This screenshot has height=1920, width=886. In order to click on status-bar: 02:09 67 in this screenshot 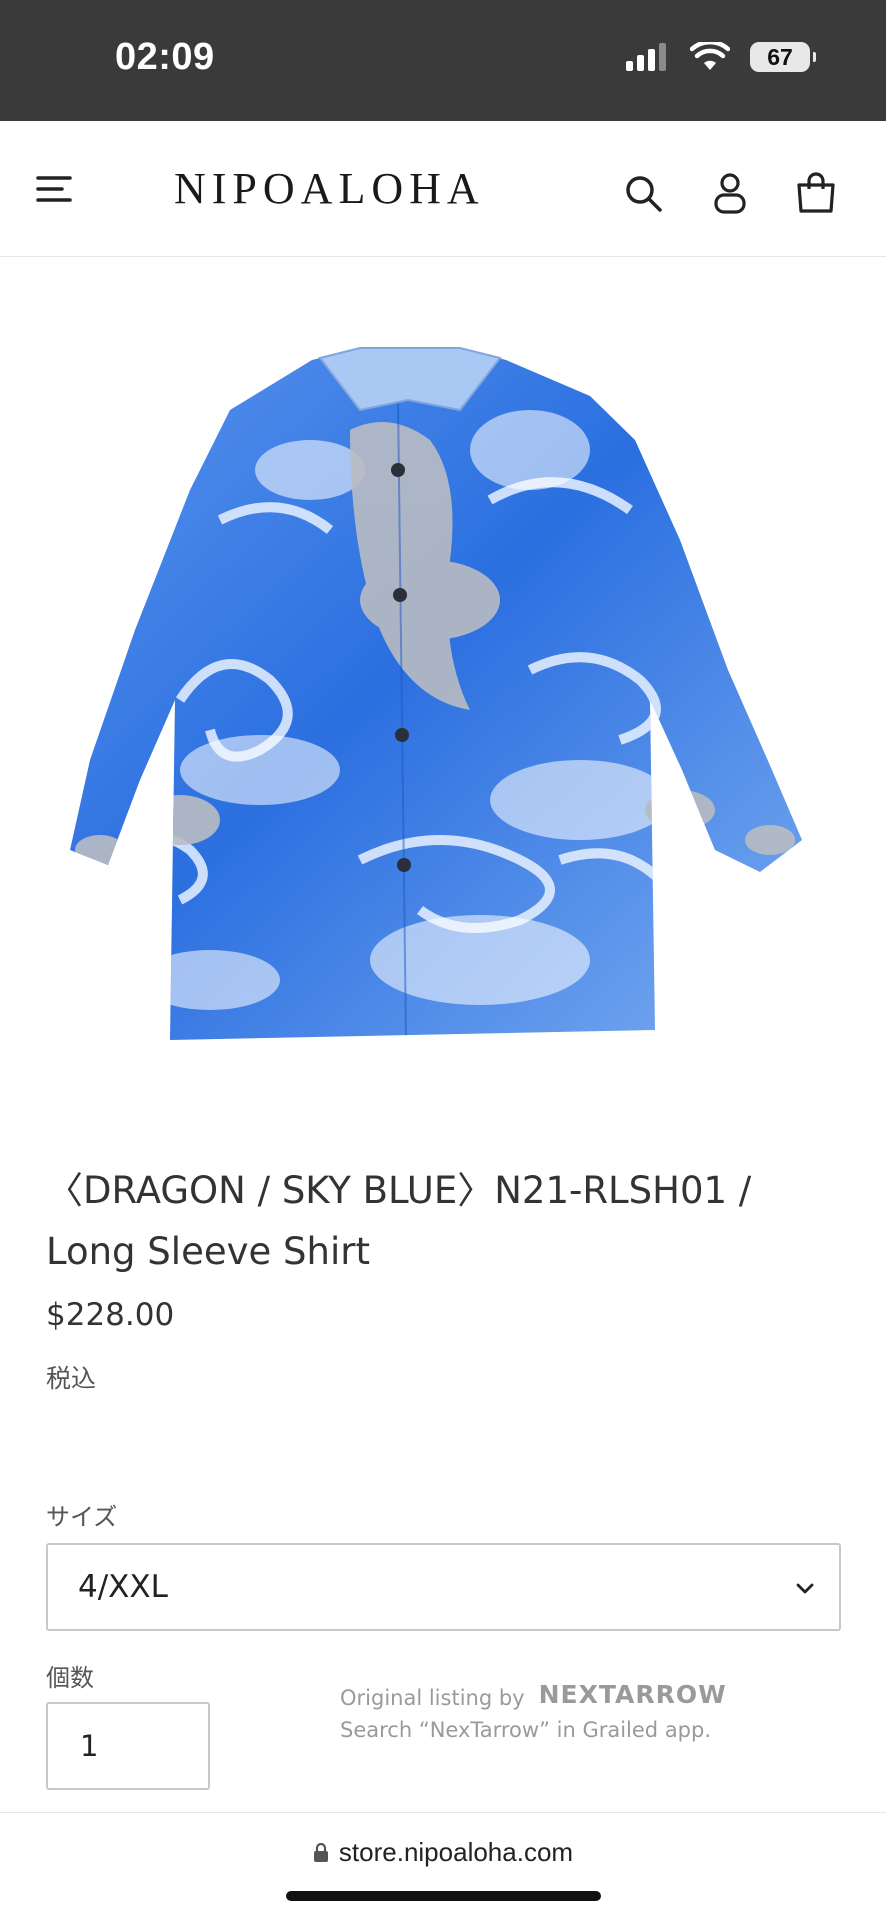, I will do `click(443, 60)`.